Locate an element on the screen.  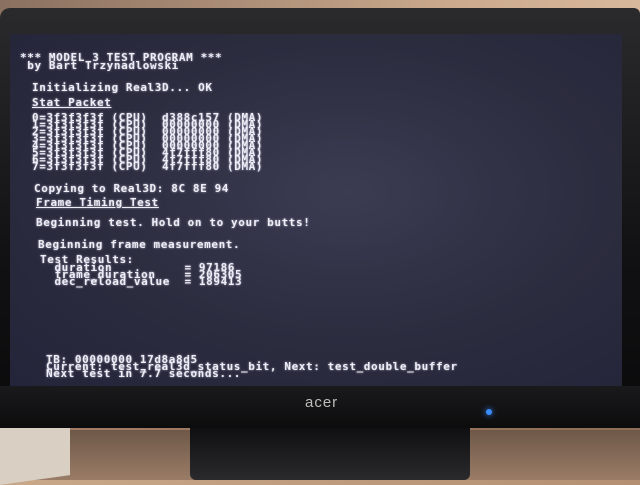
terminal-line: Beginning frame measurement. is located at coordinates (139, 244).